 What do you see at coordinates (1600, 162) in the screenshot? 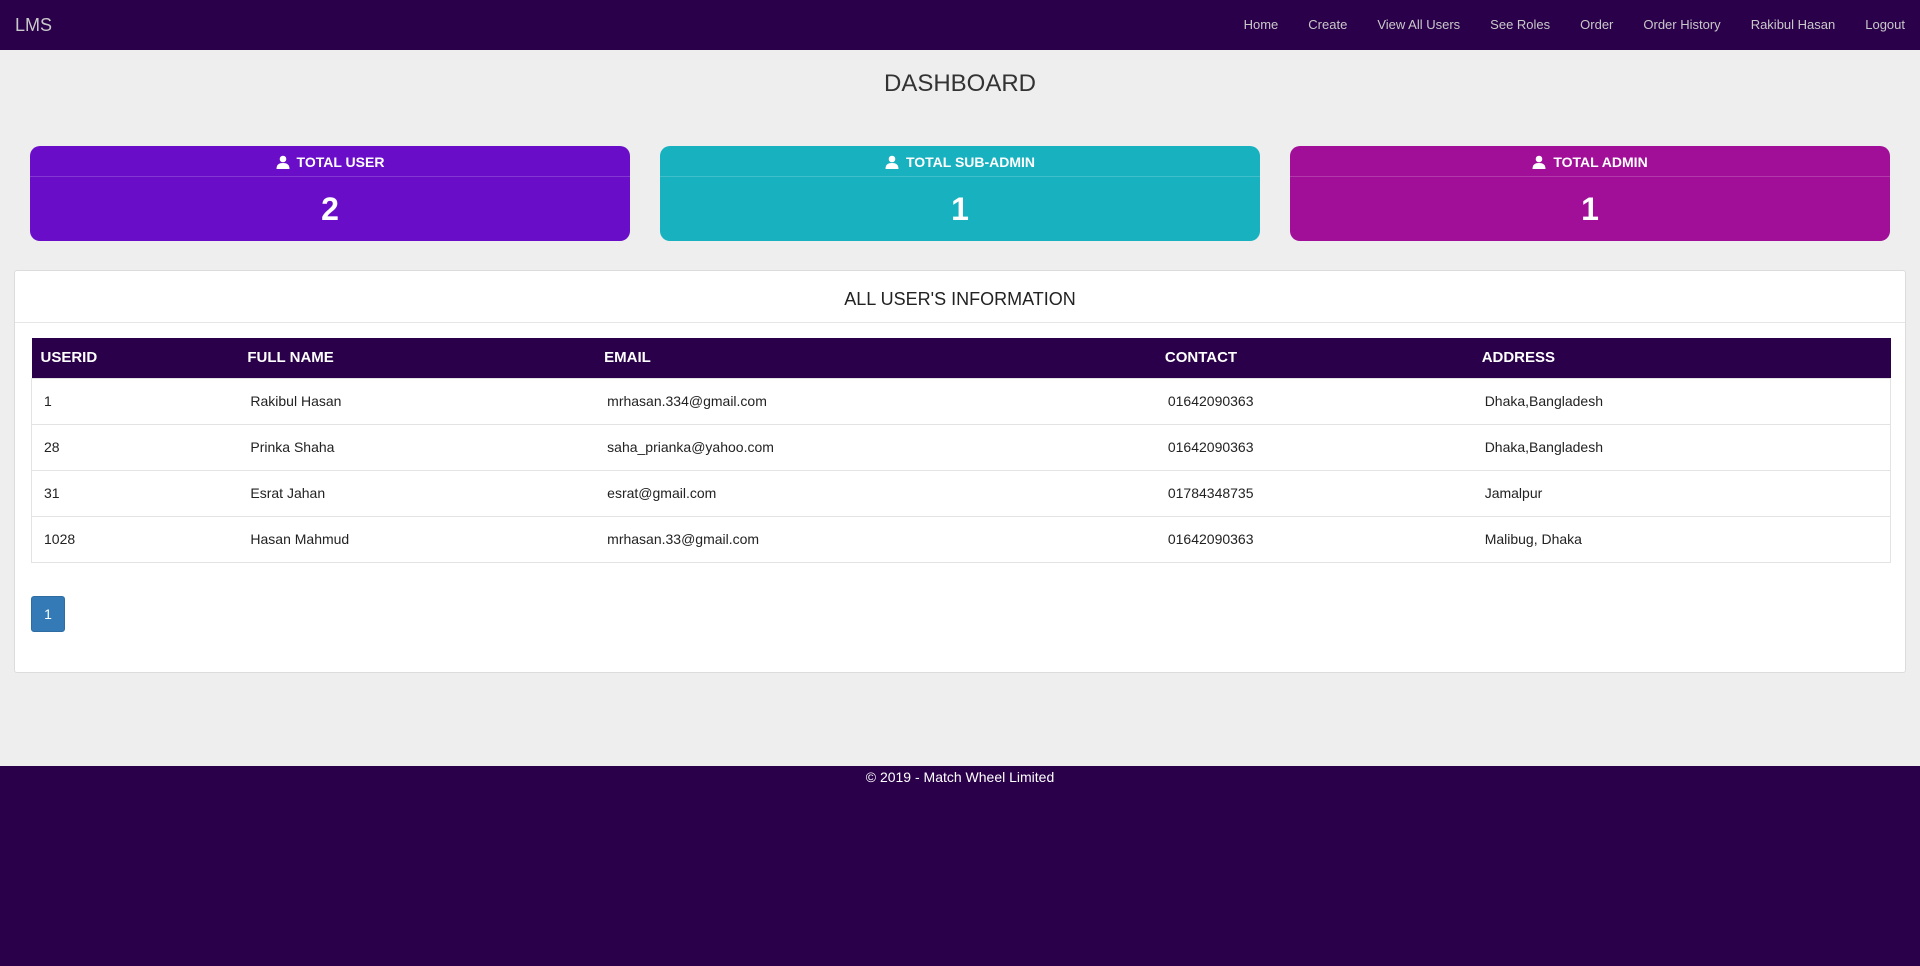
I see `stat-label: TOTAL ADMIN` at bounding box center [1600, 162].